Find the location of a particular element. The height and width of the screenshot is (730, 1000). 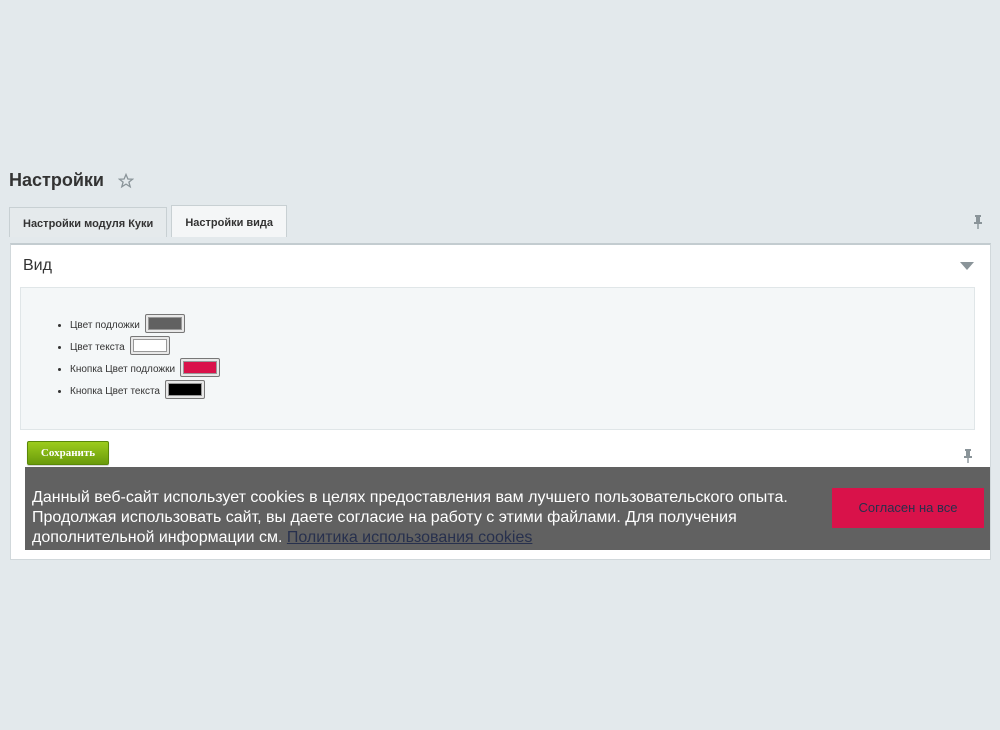

save-button: Сохранить is located at coordinates (68, 453).